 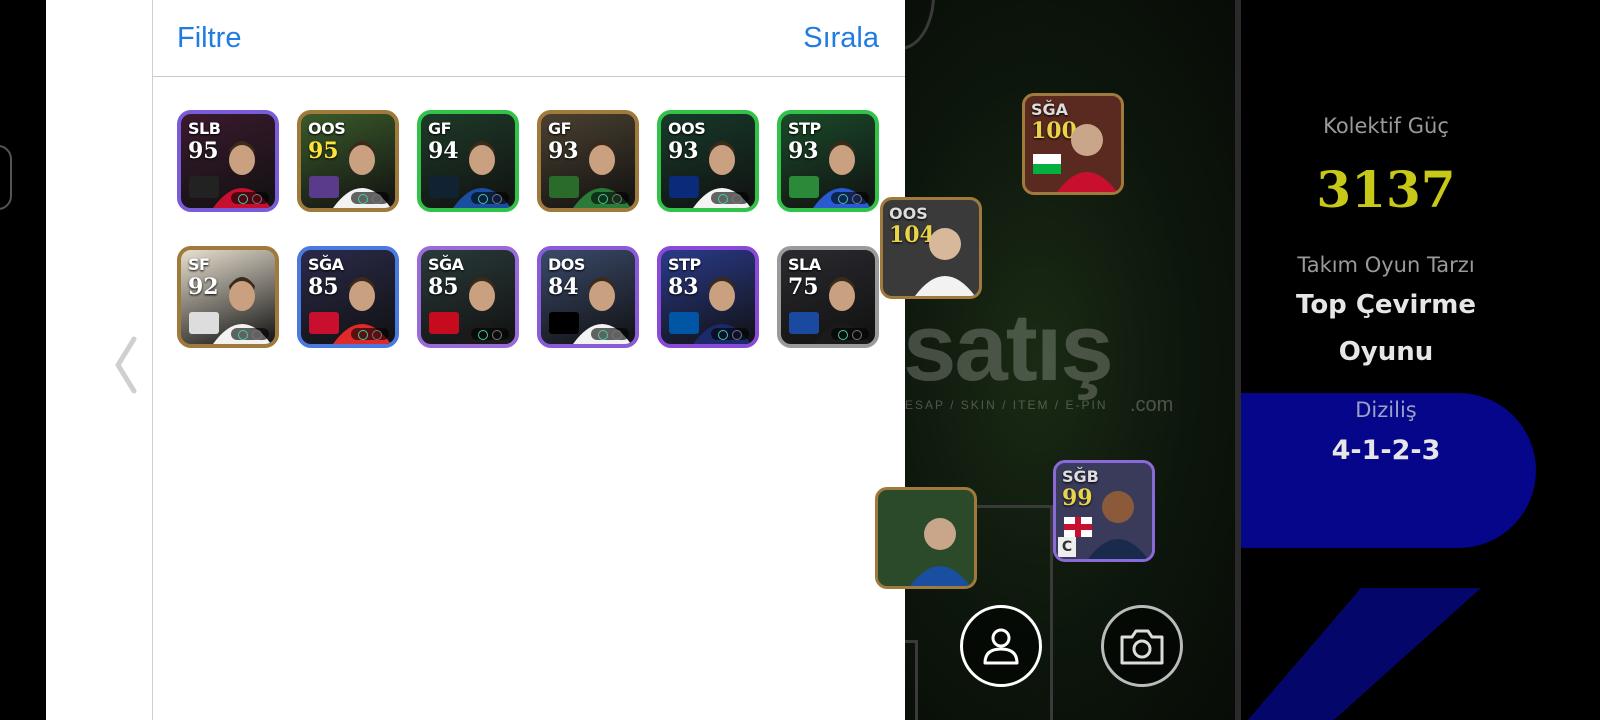 I want to click on pitch-player-card: SĞB 99 C, so click(x=1104, y=511).